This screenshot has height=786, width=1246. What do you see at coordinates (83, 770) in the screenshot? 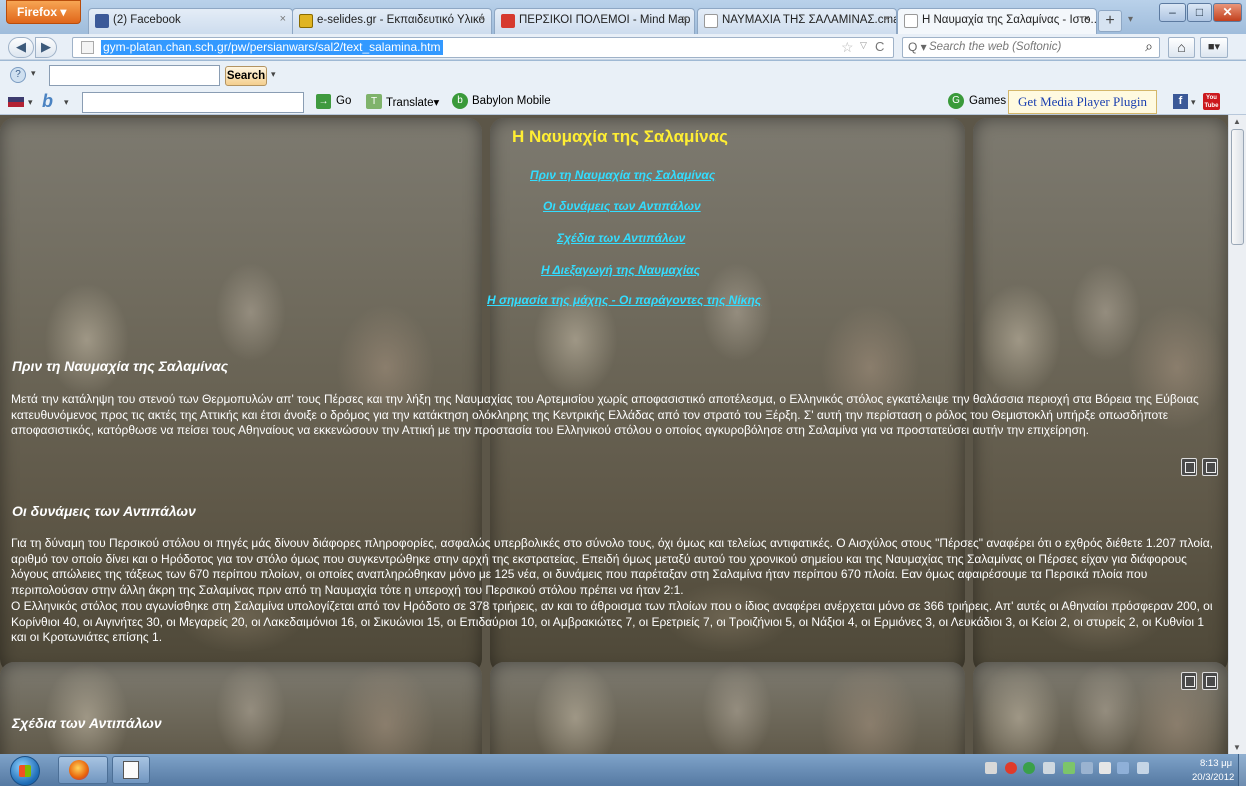
I see `taskbar-firefox-button` at bounding box center [83, 770].